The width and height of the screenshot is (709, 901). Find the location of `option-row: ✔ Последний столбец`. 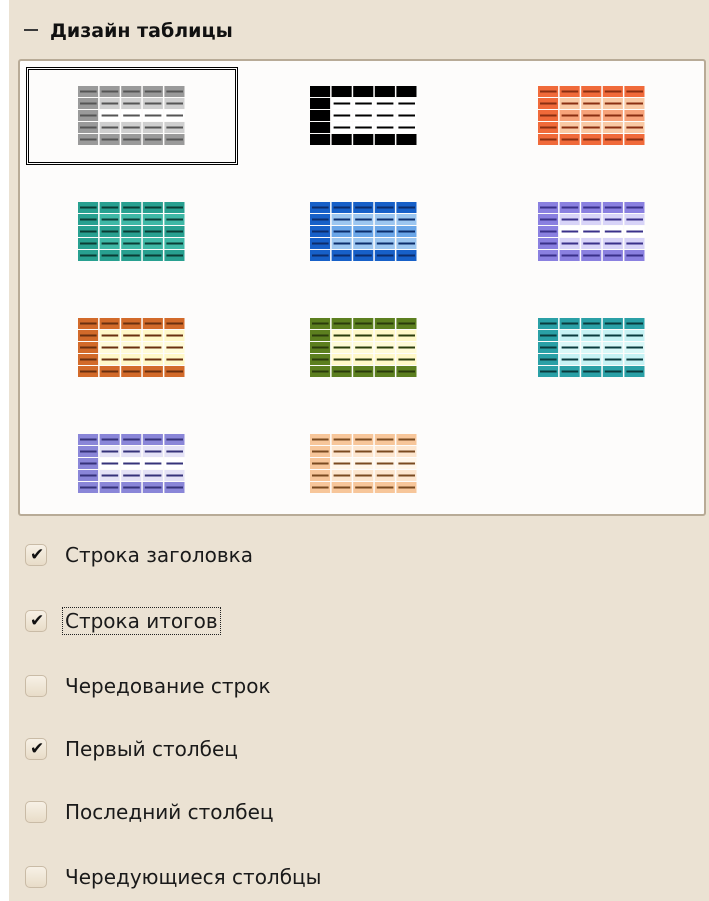

option-row: ✔ Последний столбец is located at coordinates (150, 812).